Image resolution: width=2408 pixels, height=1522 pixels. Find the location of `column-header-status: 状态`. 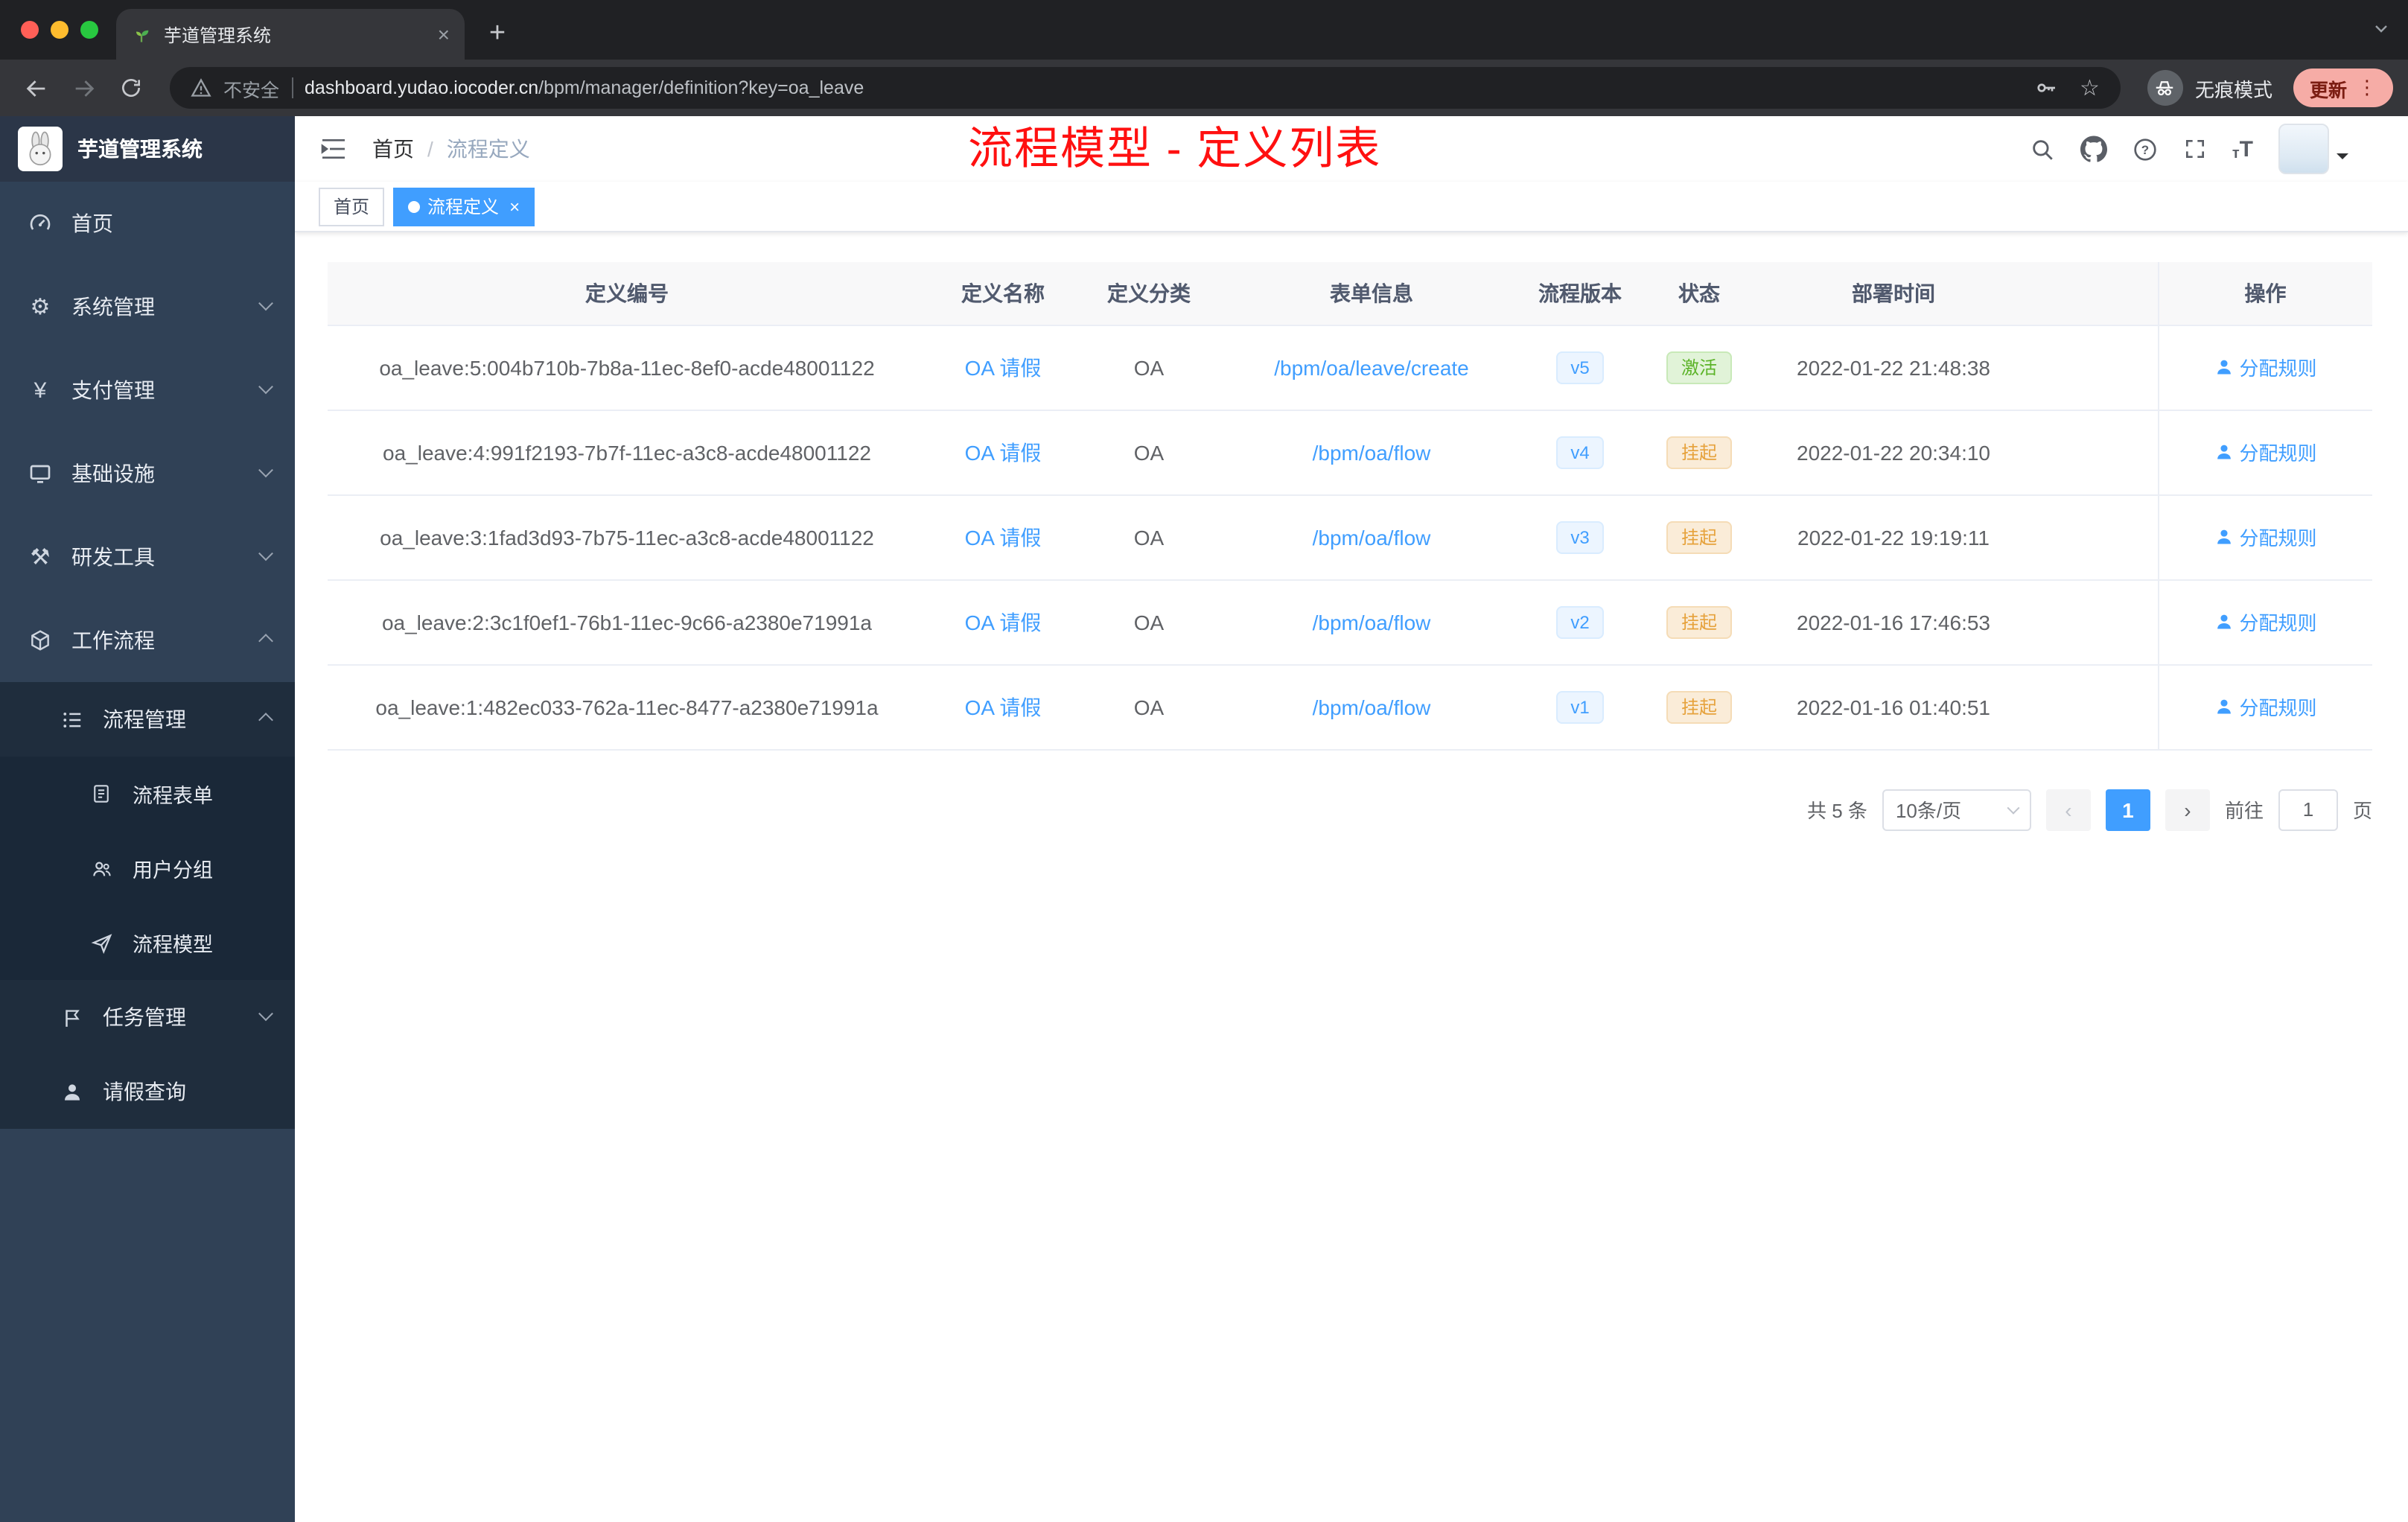

column-header-status: 状态 is located at coordinates (1699, 293).